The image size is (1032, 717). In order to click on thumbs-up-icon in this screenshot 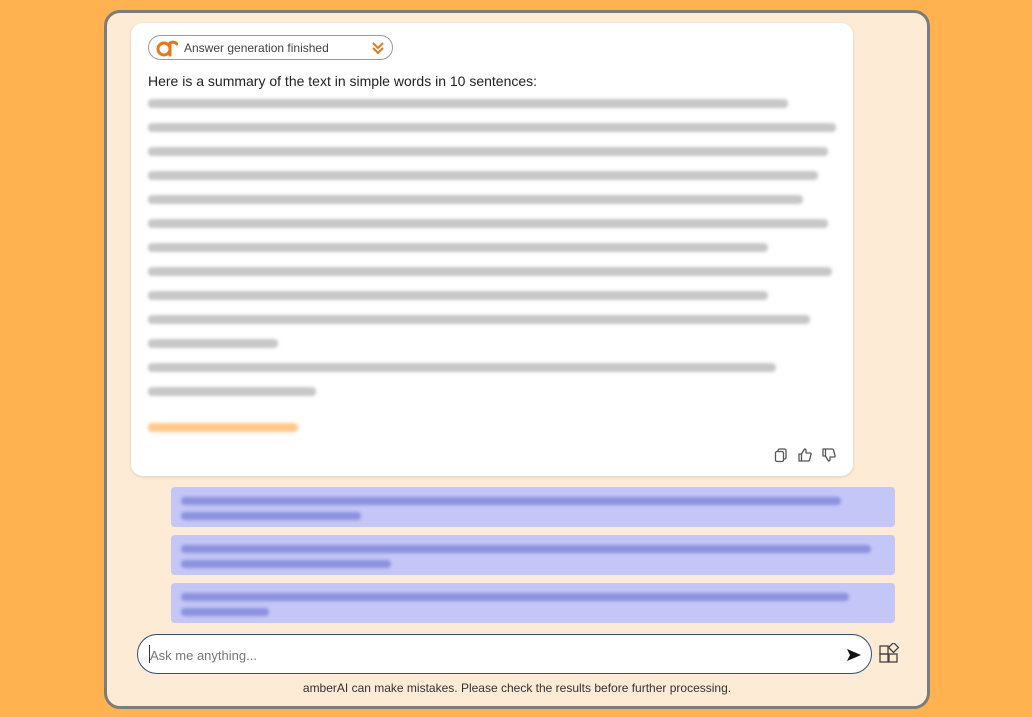, I will do `click(805, 455)`.